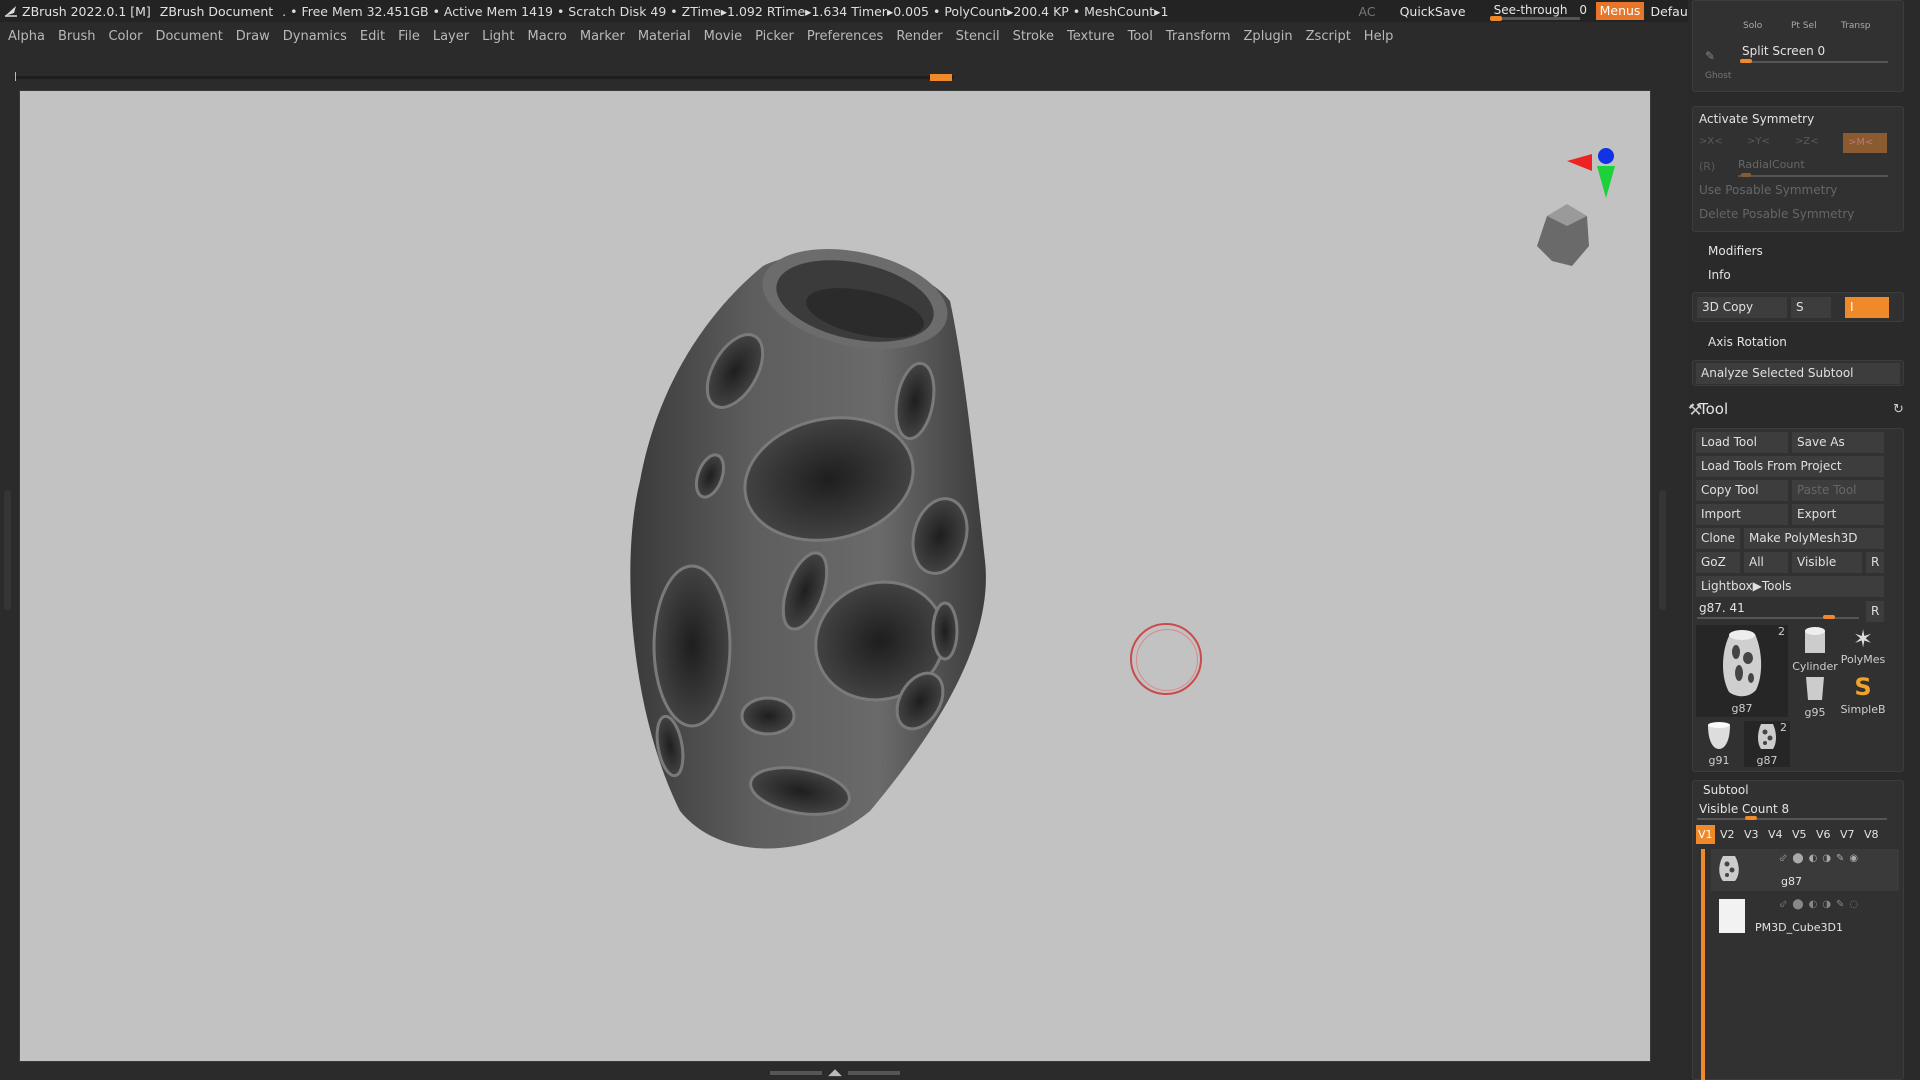 The width and height of the screenshot is (1920, 1080). Describe the element at coordinates (1838, 514) in the screenshot. I see `export-button: Export` at that location.